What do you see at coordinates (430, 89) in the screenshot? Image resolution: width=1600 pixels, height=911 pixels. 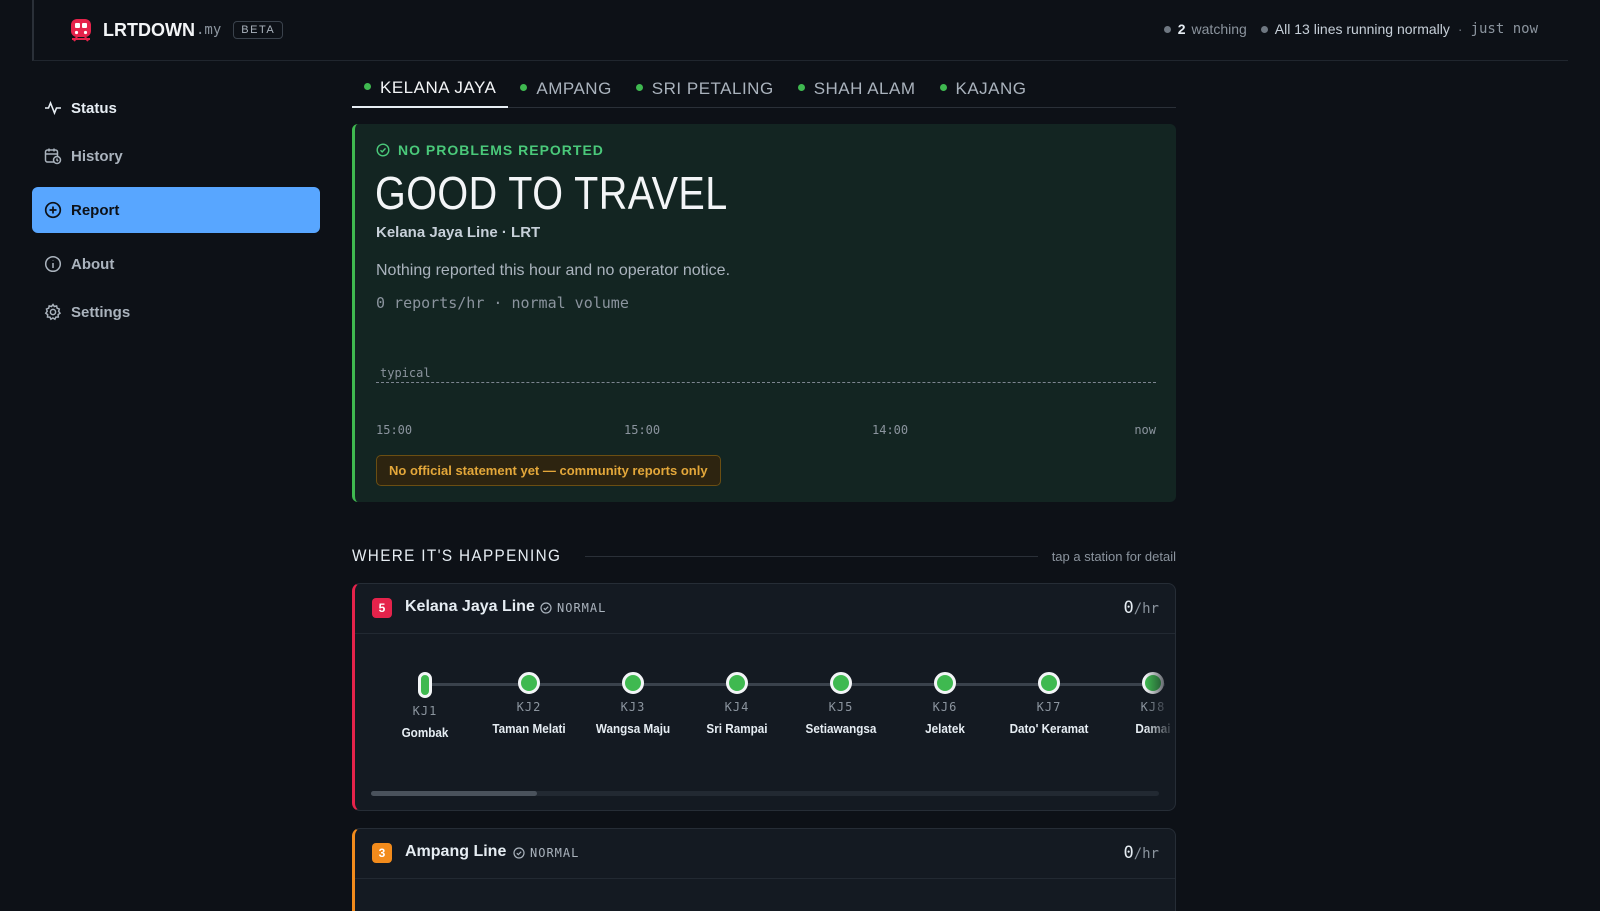 I see `tab-kelana-jaya: KELANA JAYA` at bounding box center [430, 89].